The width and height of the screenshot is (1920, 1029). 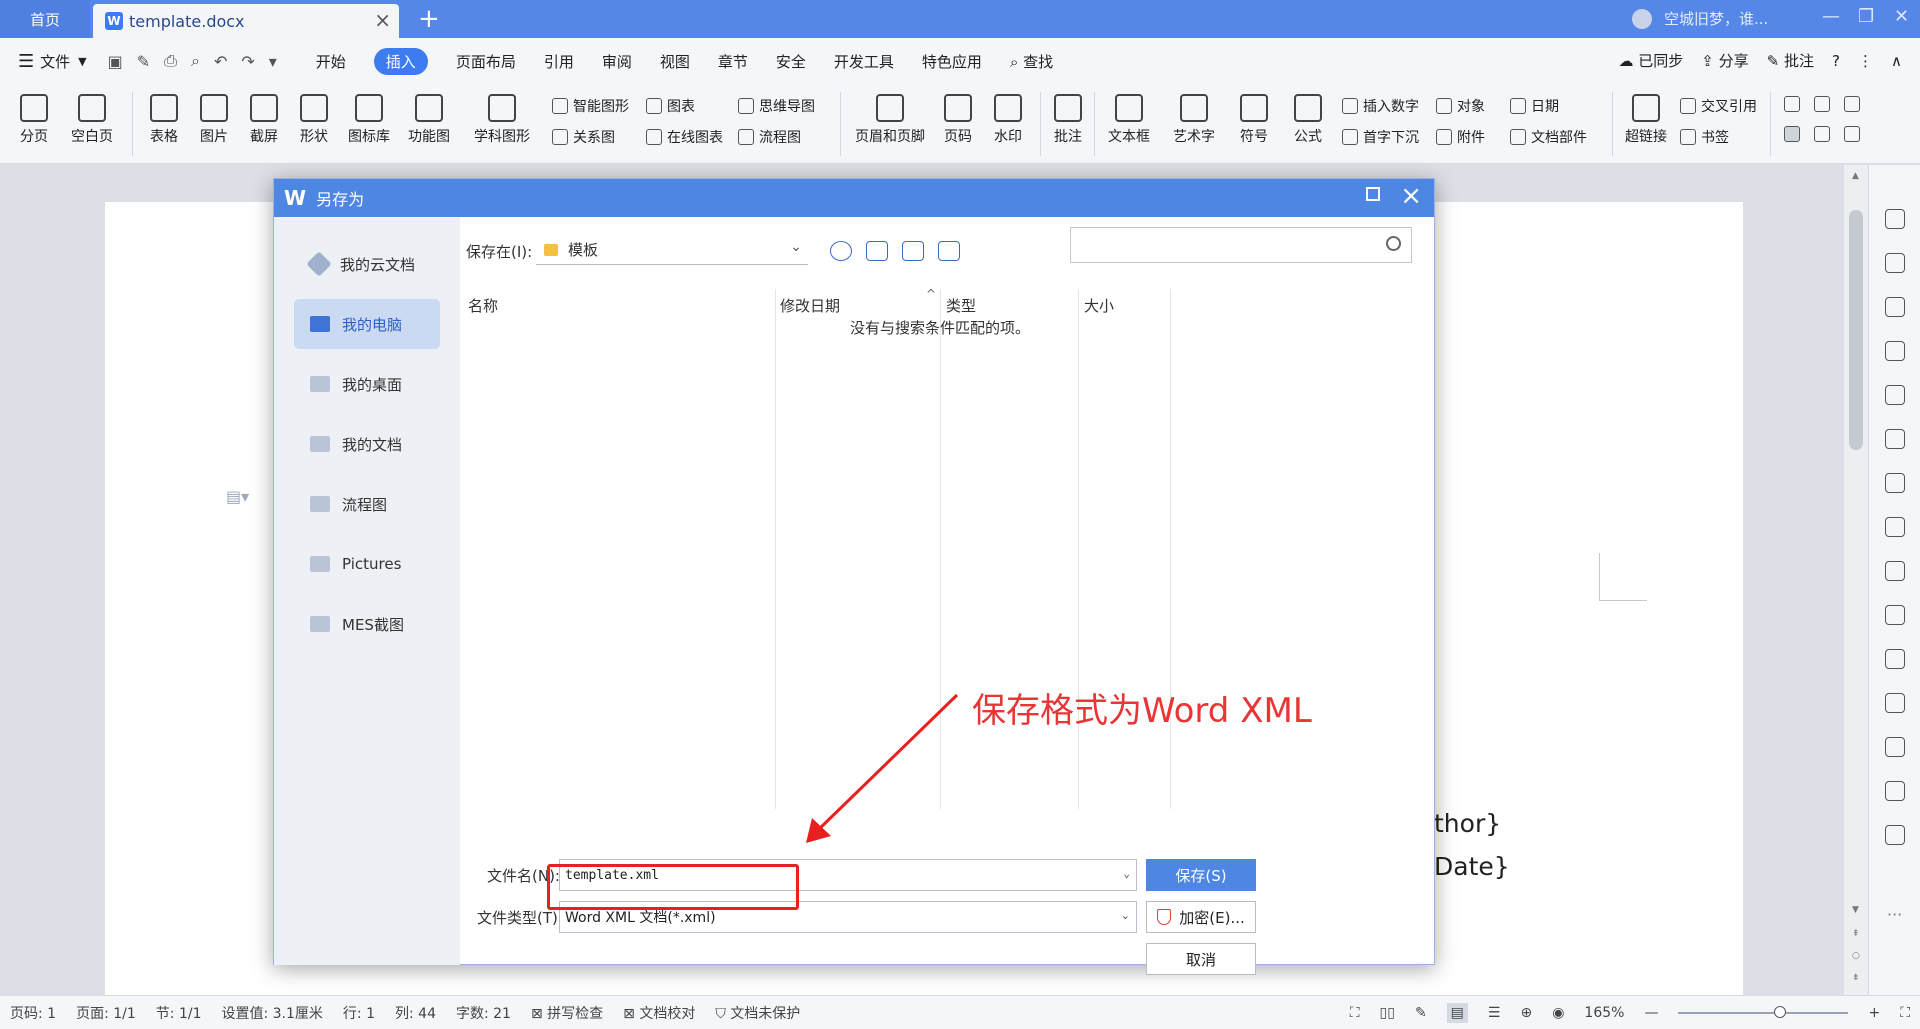 What do you see at coordinates (952, 61) in the screenshot?
I see `tab-features: 特色应用` at bounding box center [952, 61].